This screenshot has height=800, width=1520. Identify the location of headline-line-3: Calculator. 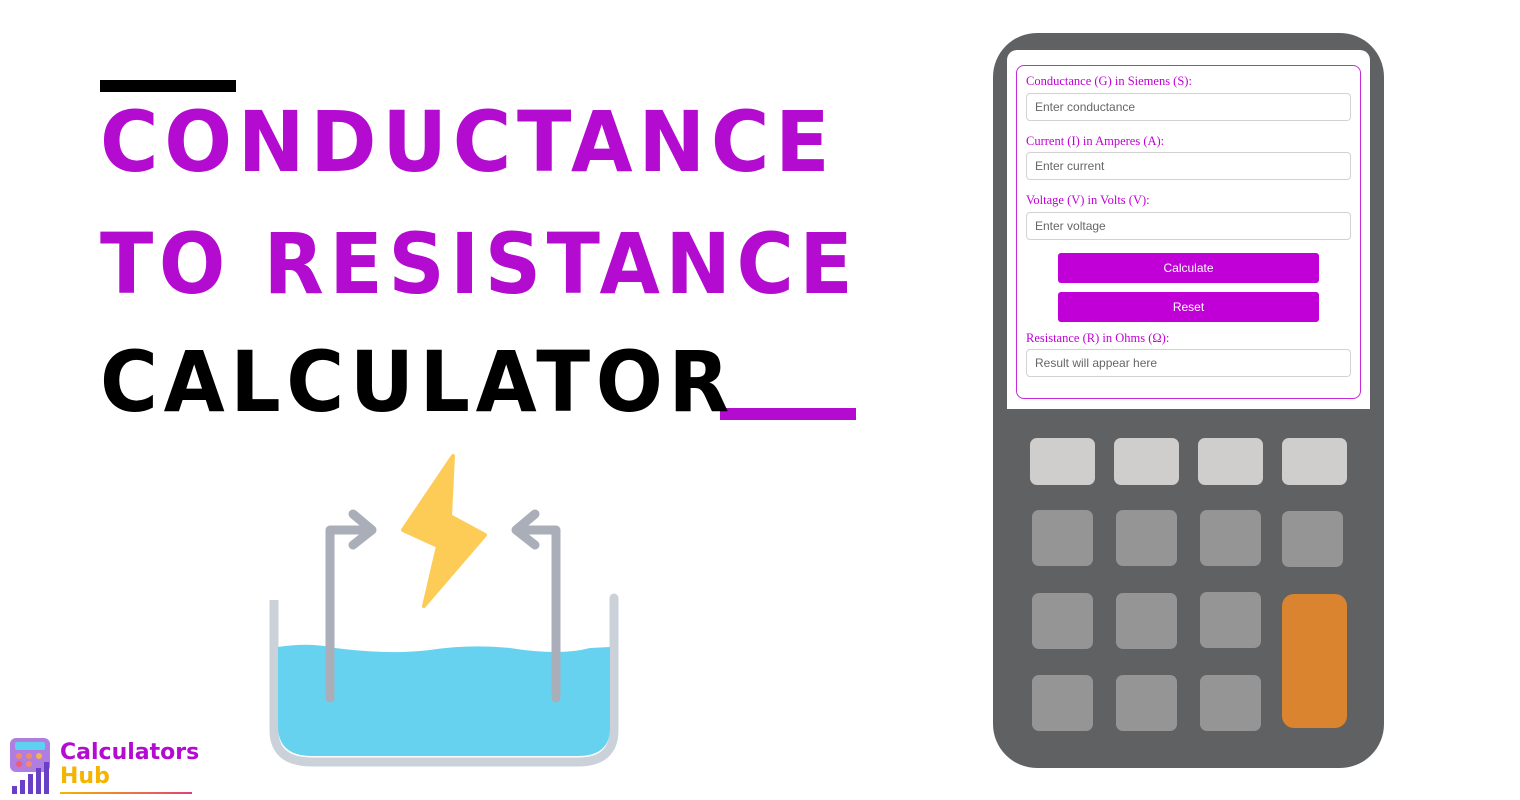
(417, 382).